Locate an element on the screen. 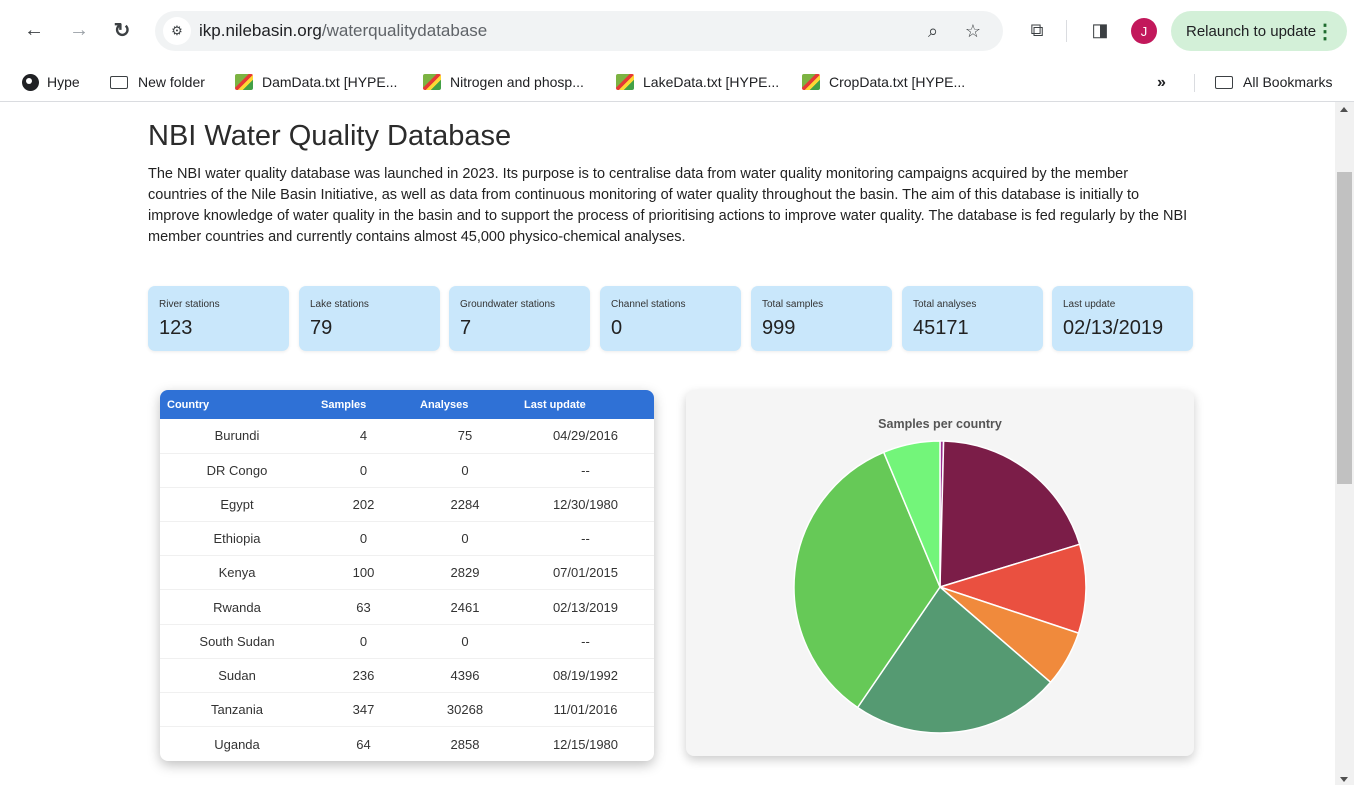  profile-avatar: J is located at coordinates (1144, 31).